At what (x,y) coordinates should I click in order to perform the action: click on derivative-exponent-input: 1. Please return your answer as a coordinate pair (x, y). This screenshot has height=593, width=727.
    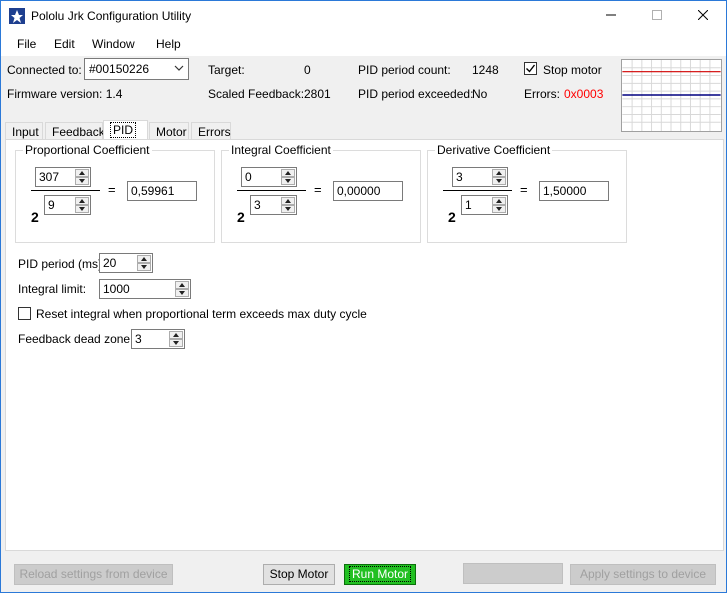
    Looking at the image, I should click on (484, 205).